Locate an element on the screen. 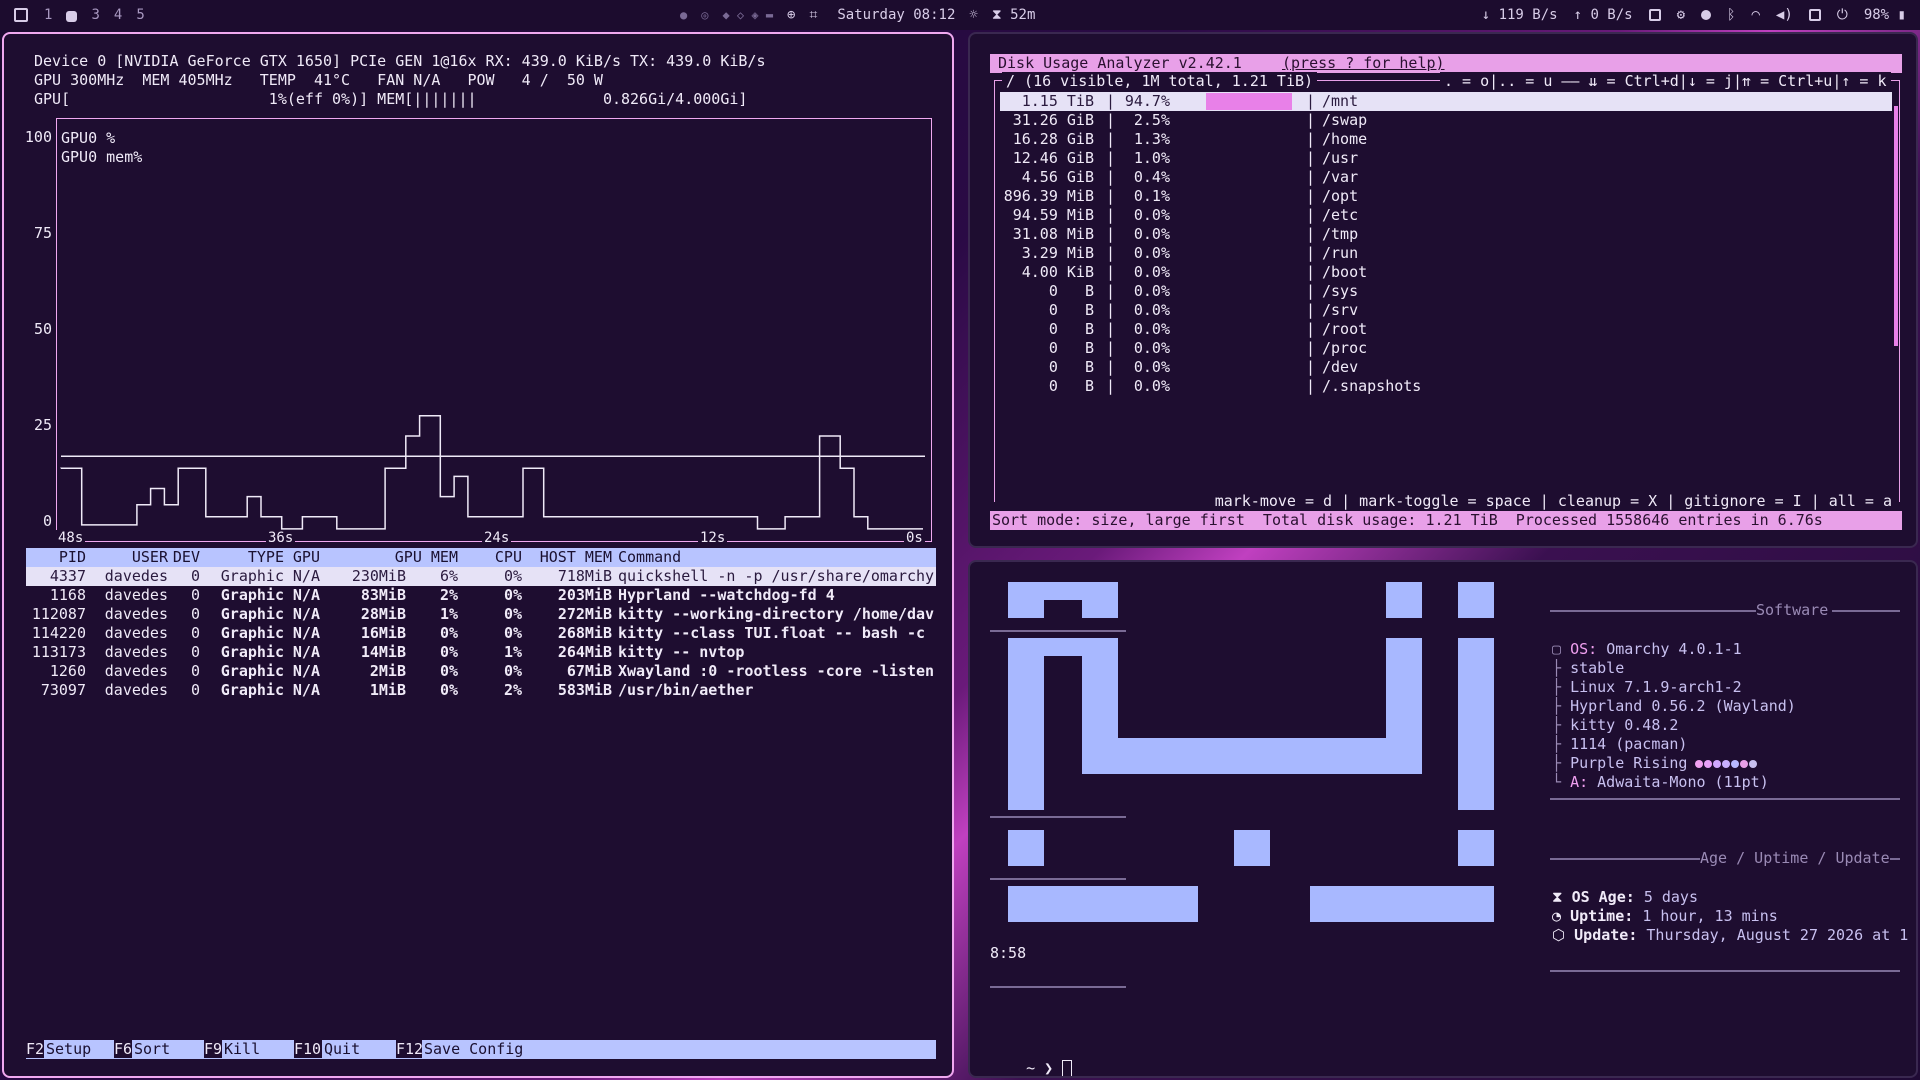 This screenshot has height=1080, width=1920. record-icon: ◎ is located at coordinates (704, 15).